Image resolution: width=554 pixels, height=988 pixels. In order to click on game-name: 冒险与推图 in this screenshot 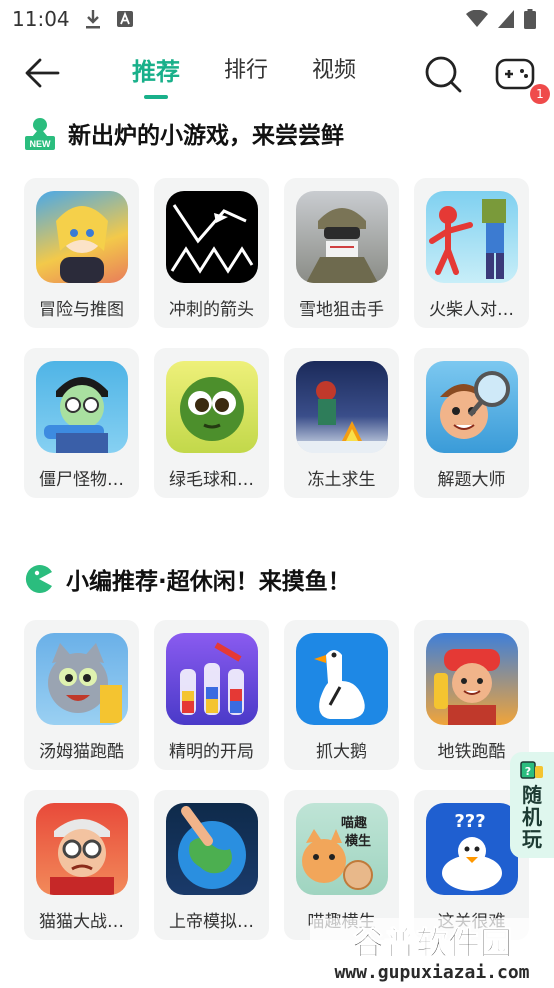, I will do `click(81, 310)`.